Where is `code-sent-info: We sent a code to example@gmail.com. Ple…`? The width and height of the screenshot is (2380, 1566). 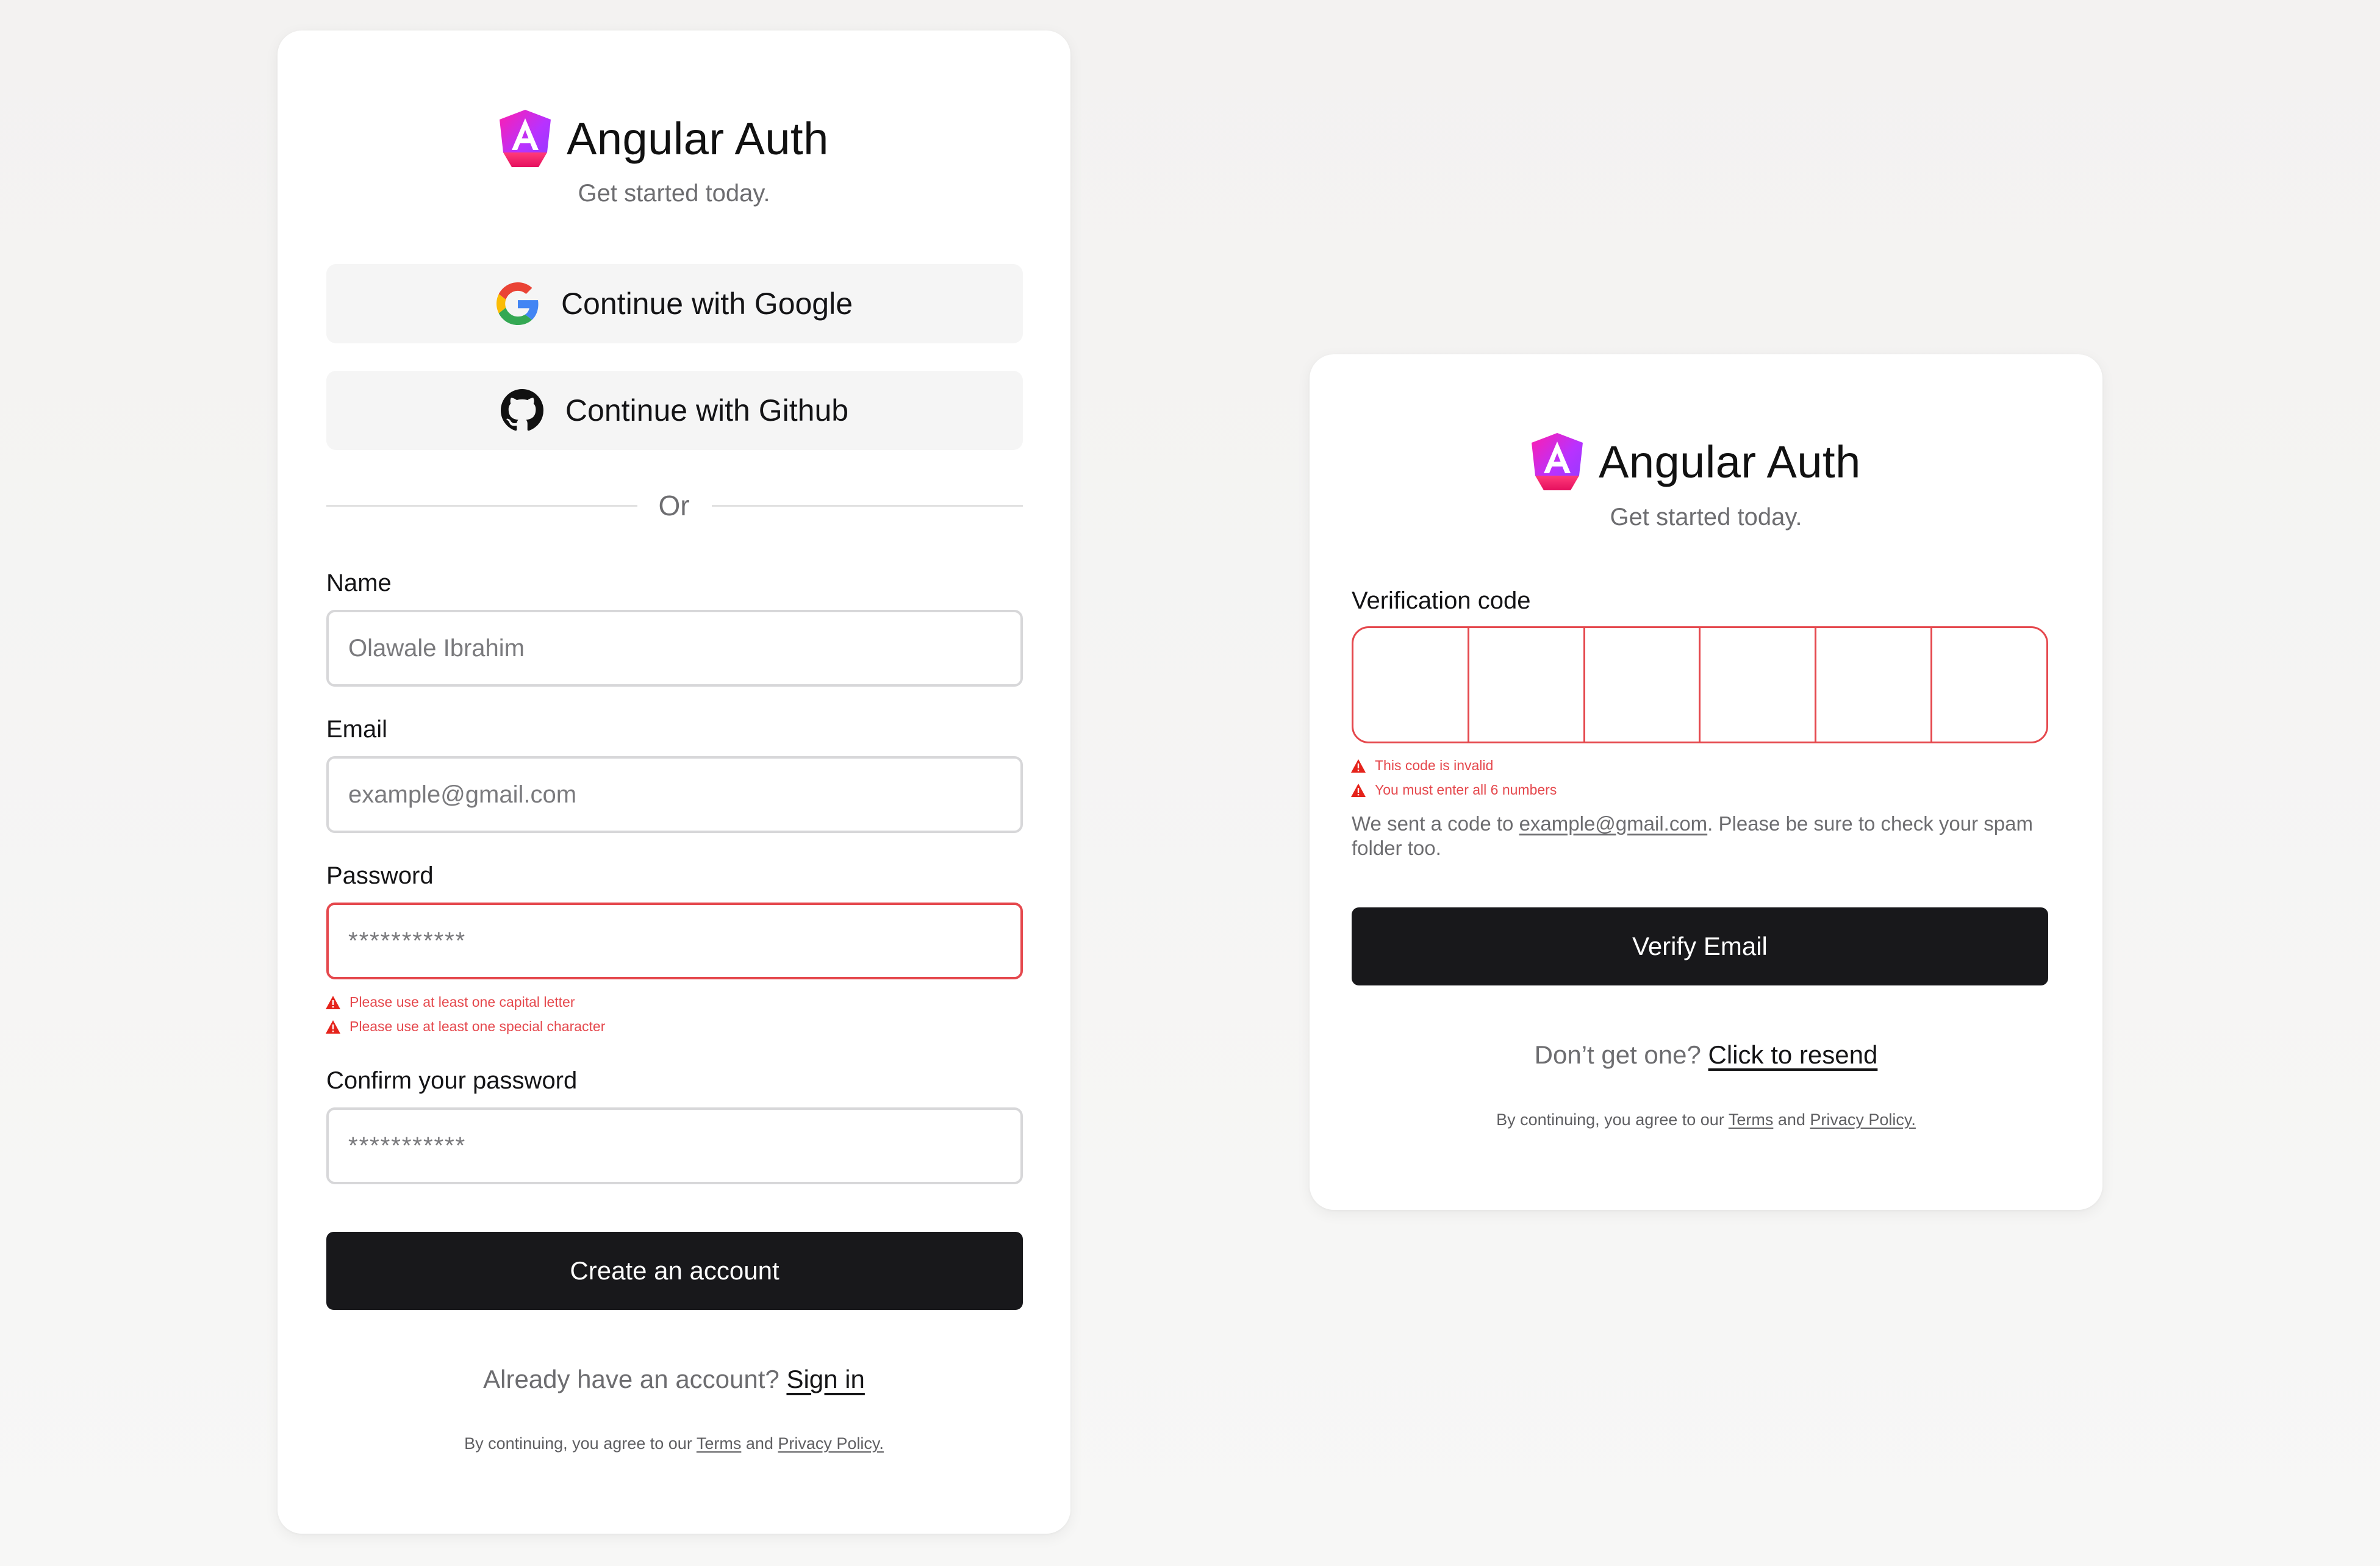
code-sent-info: We sent a code to example@gmail.com. Ple… is located at coordinates (1705, 836).